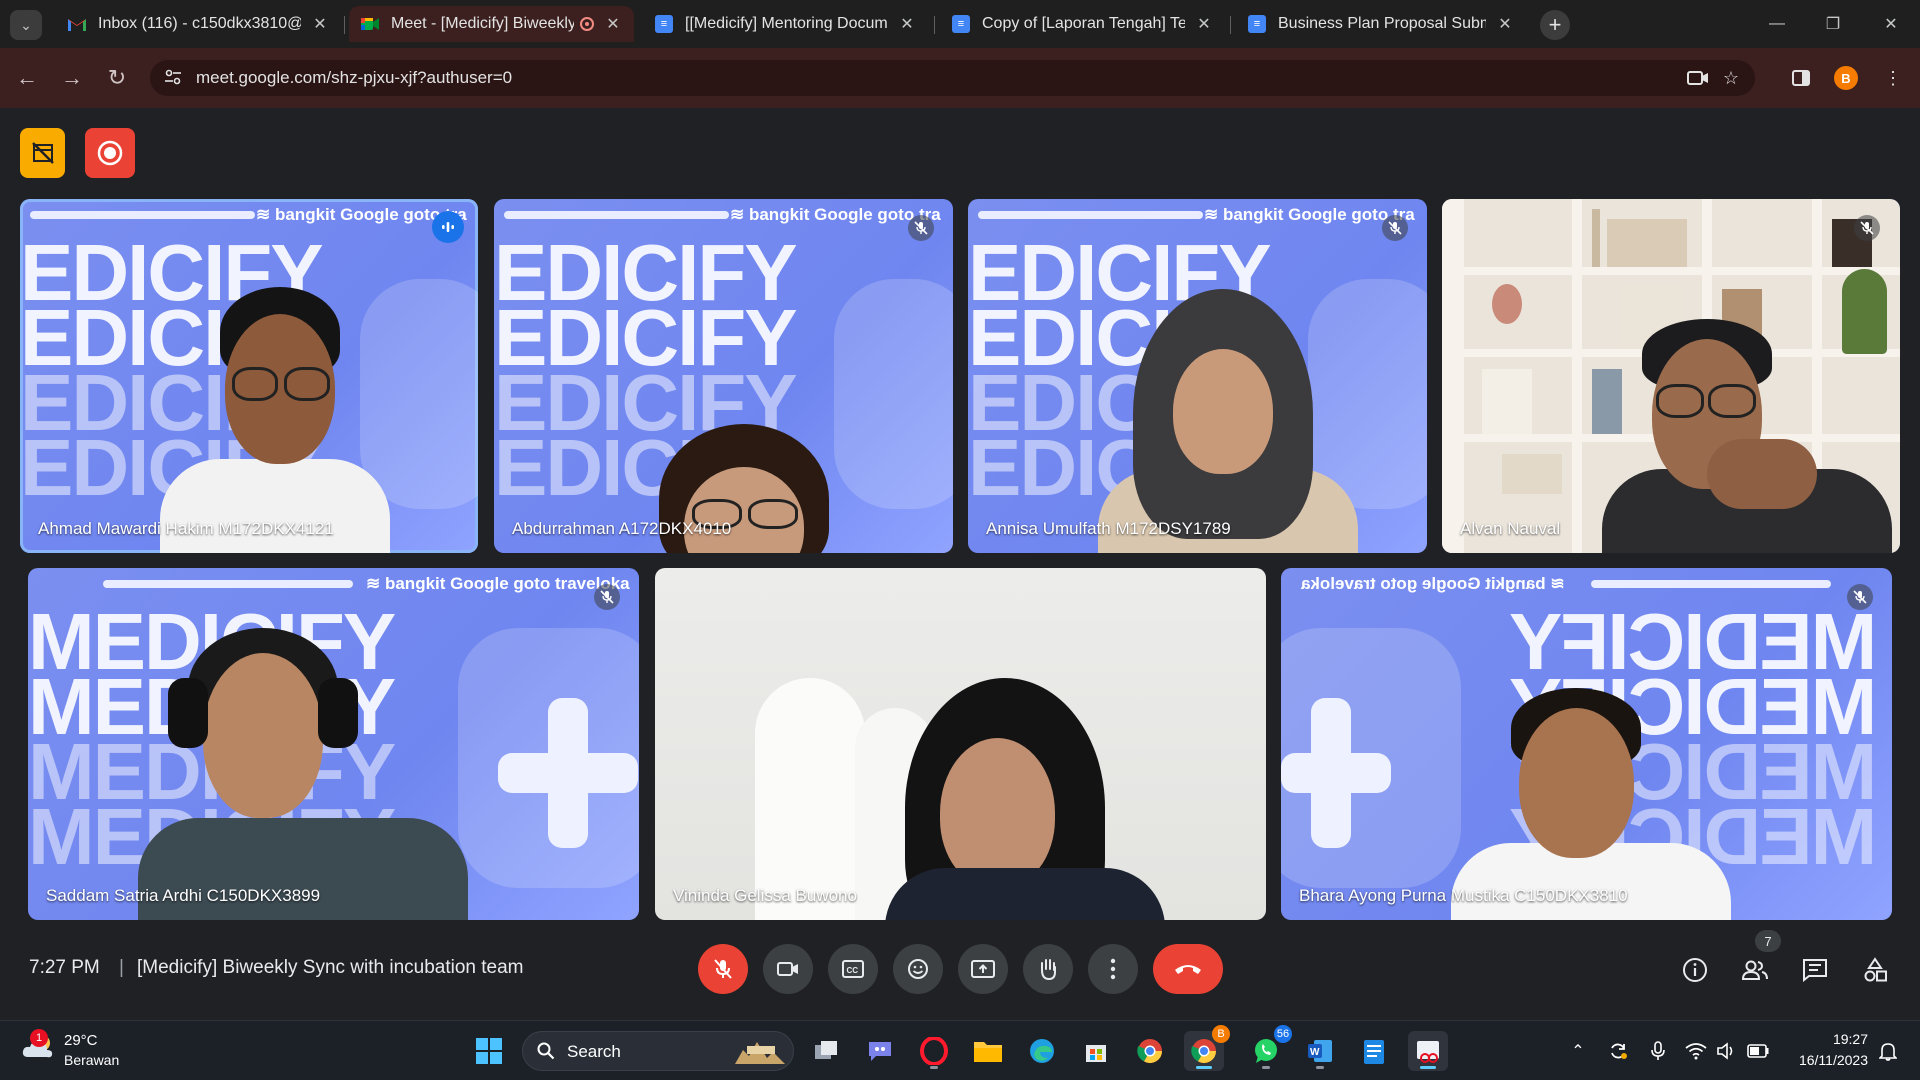 Image resolution: width=1920 pixels, height=1080 pixels. I want to click on participant-name: Alvan Nauval, so click(1510, 528).